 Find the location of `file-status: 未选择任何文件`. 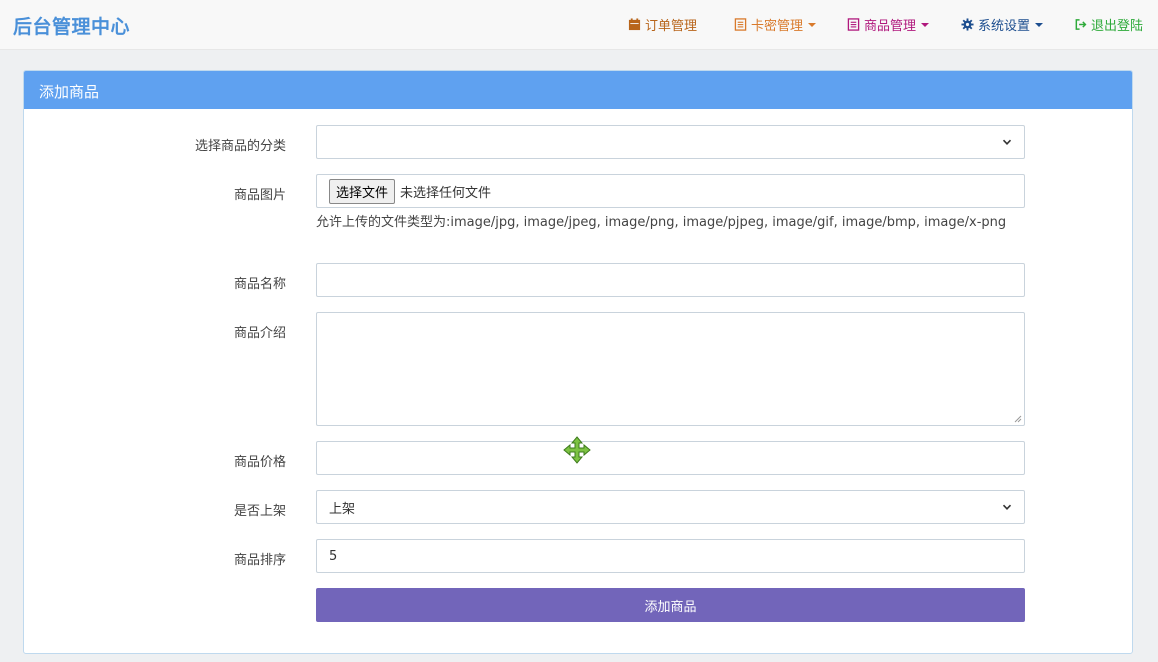

file-status: 未选择任何文件 is located at coordinates (446, 193).